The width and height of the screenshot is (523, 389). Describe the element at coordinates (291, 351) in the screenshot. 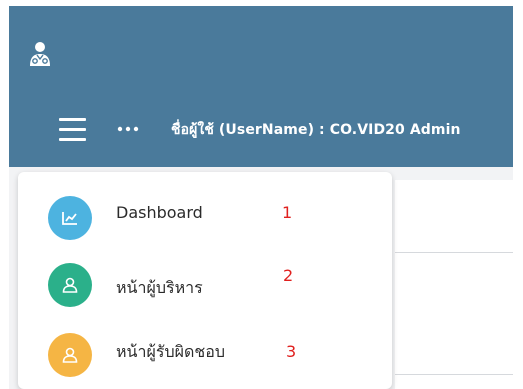

I see `annotation-number: 3` at that location.